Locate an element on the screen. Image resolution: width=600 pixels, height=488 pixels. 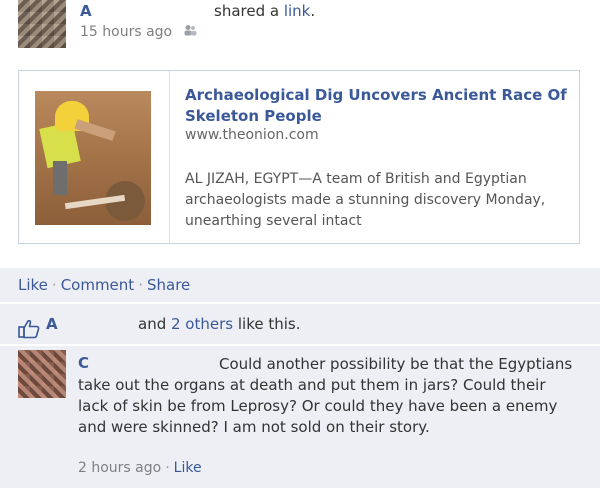
attachment-url: www.theonion.com is located at coordinates (252, 135).